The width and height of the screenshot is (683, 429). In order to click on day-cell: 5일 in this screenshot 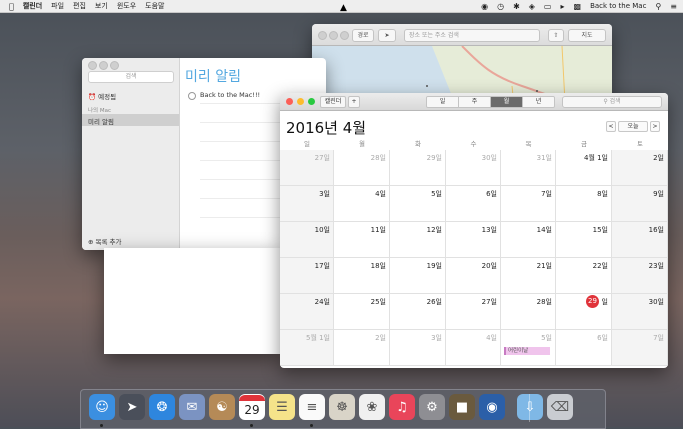, I will do `click(418, 204)`.